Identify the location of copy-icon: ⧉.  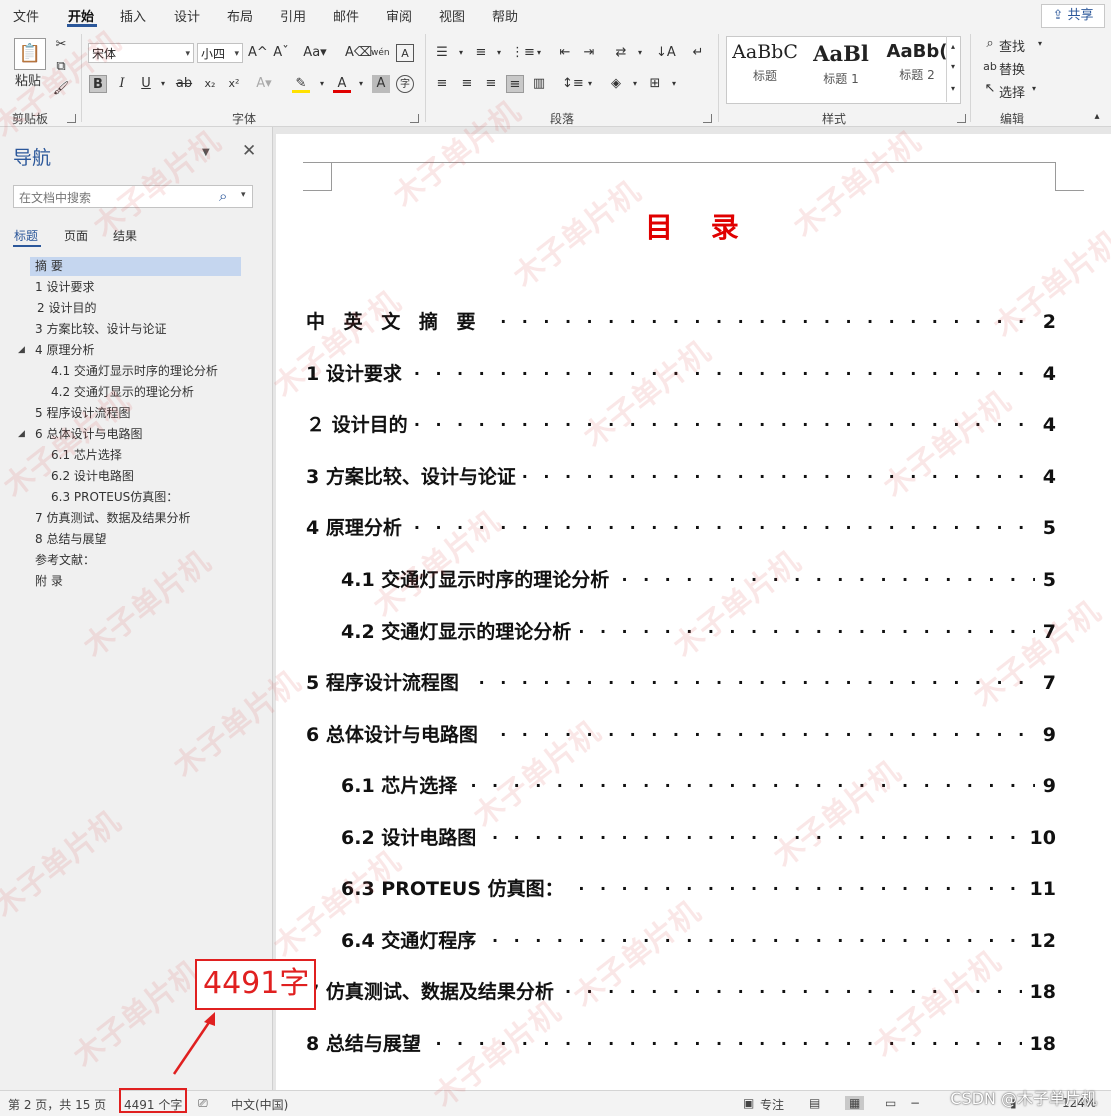
(61, 67).